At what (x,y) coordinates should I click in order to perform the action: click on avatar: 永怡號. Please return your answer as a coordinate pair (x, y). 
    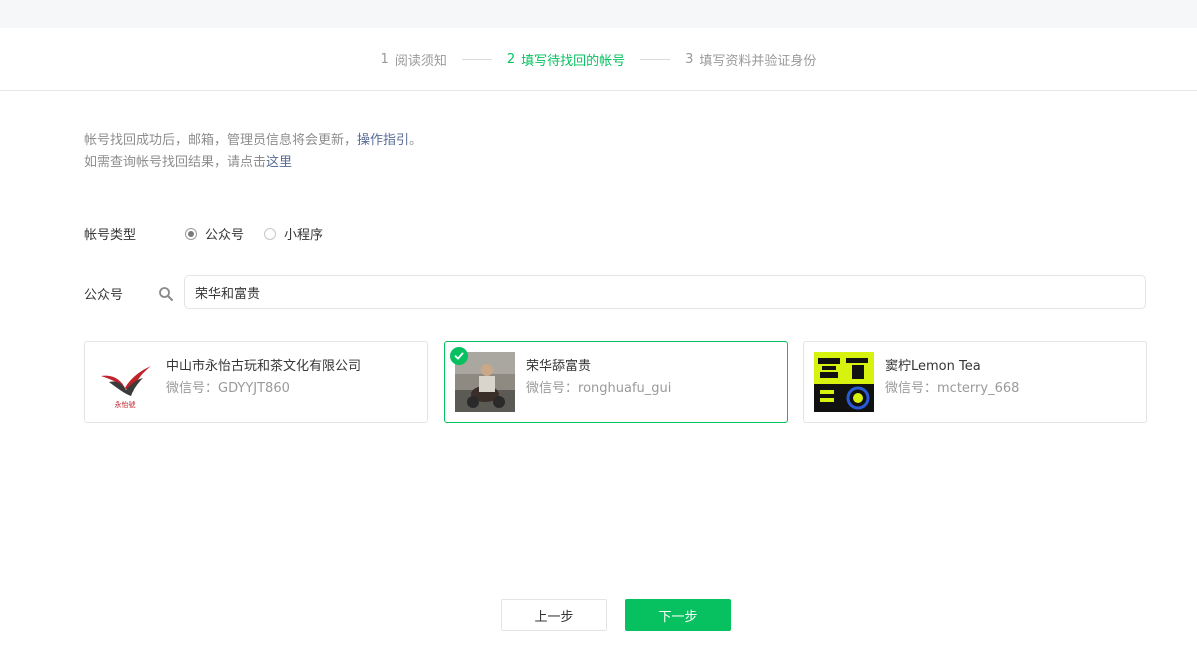
    Looking at the image, I should click on (125, 382).